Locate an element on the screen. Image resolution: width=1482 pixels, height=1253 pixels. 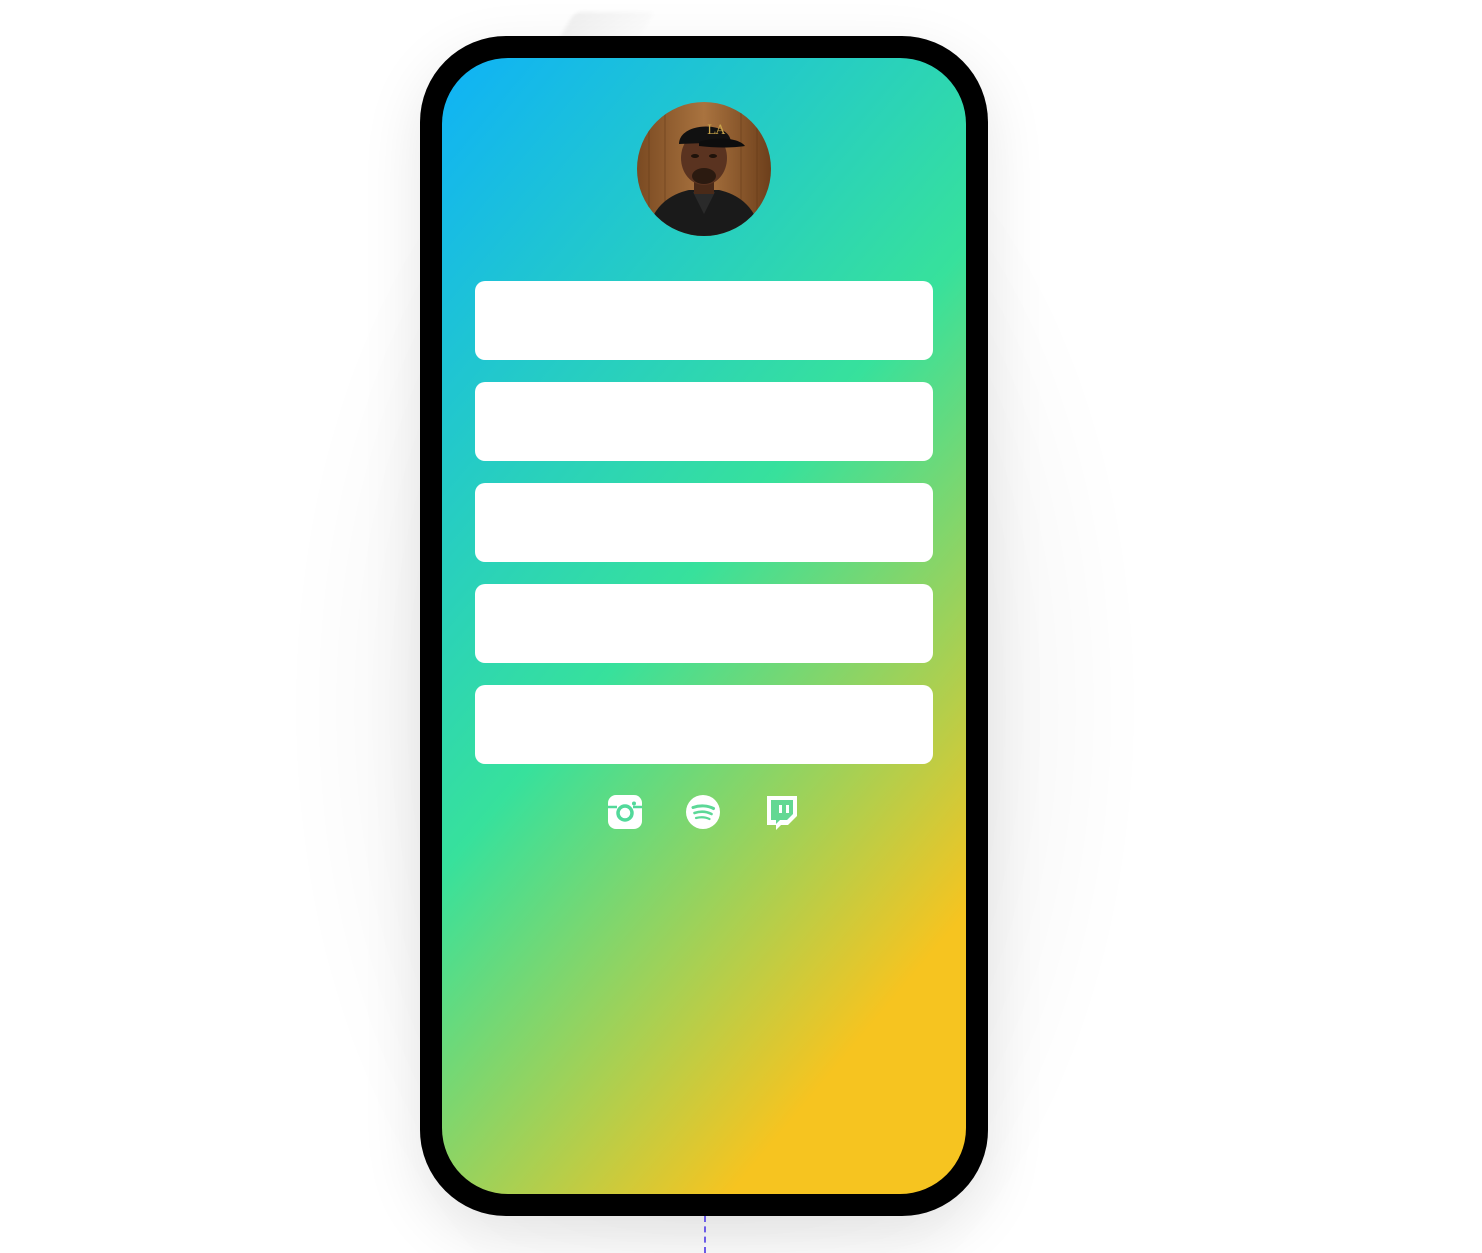
instagram-icon is located at coordinates (625, 812).